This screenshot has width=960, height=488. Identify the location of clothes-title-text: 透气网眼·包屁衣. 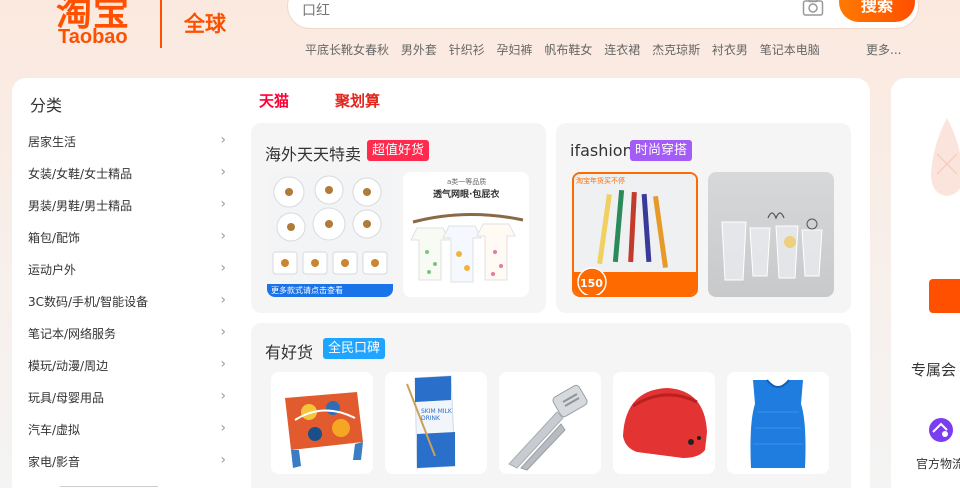
(466, 195).